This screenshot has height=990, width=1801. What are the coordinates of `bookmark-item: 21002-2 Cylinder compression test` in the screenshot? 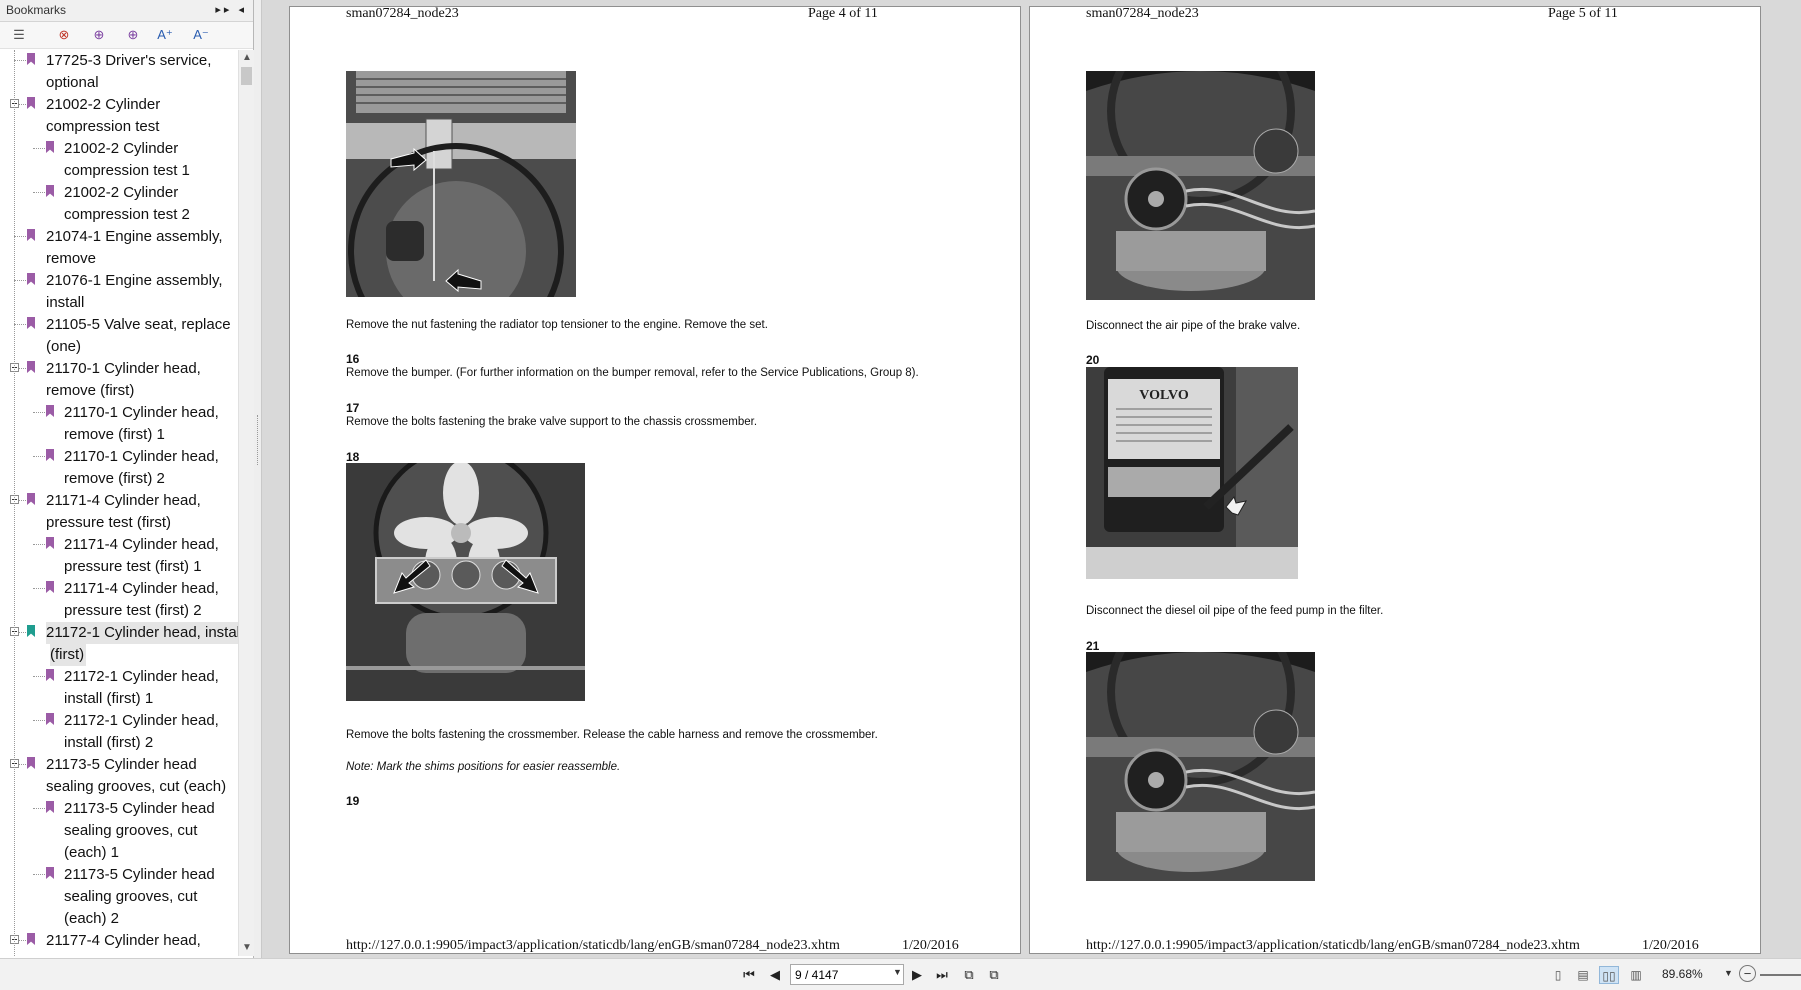 It's located at (119, 116).